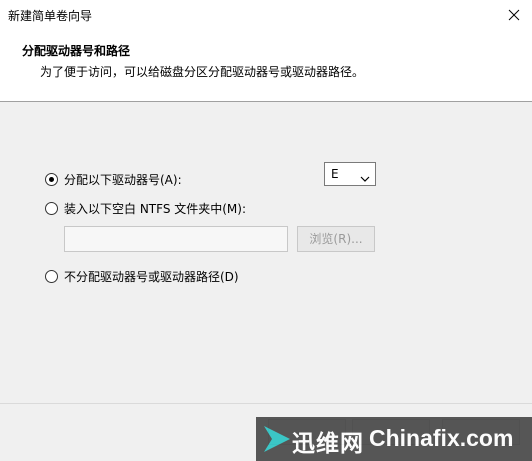 This screenshot has width=532, height=461. What do you see at coordinates (350, 174) in the screenshot?
I see `drive-letter-select: E` at bounding box center [350, 174].